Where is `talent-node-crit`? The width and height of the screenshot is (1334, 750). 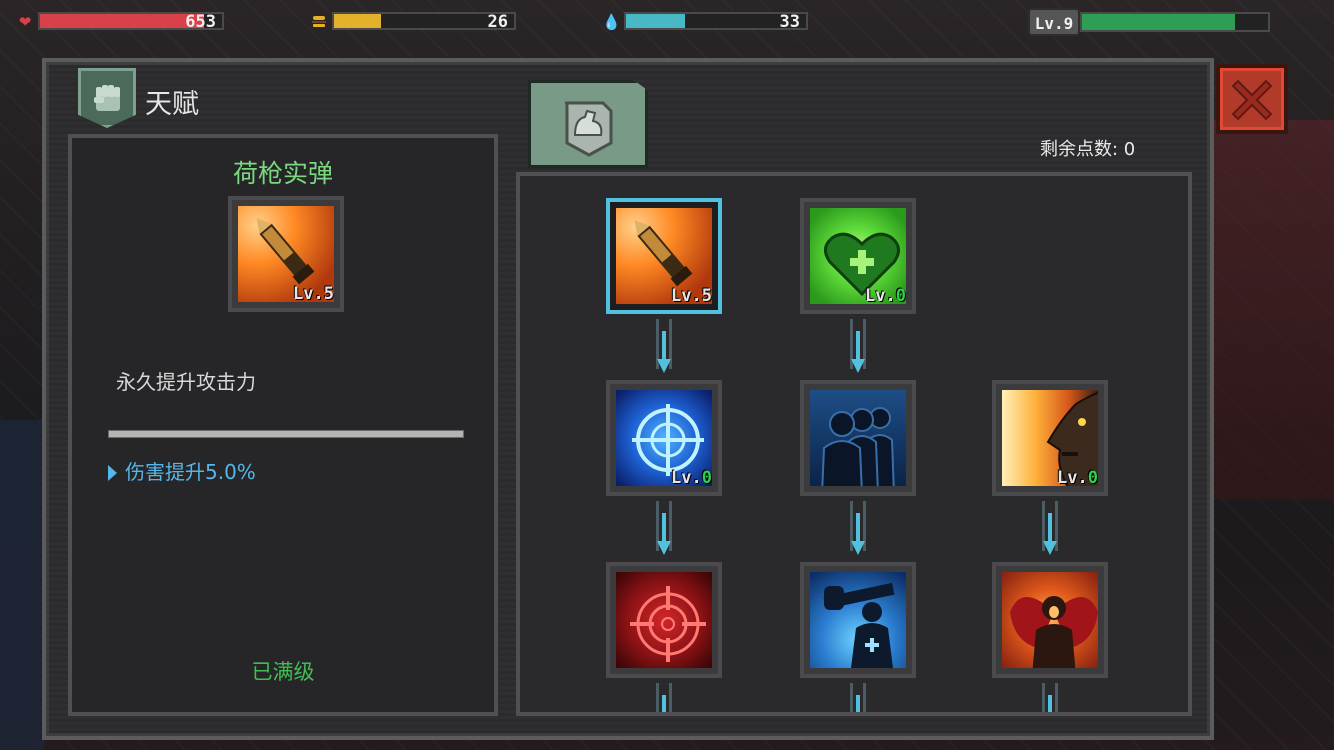 talent-node-crit is located at coordinates (664, 620).